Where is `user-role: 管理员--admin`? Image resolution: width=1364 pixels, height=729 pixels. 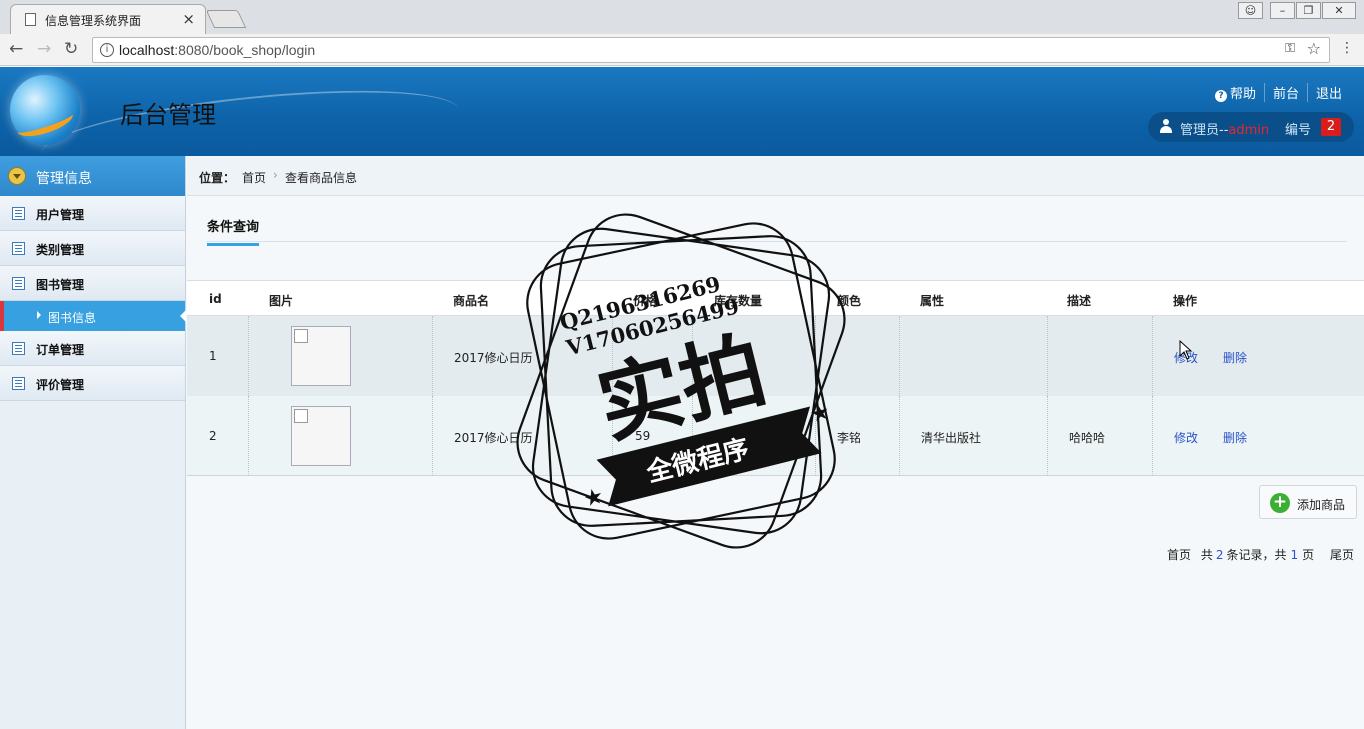 user-role: 管理员--admin is located at coordinates (1225, 130).